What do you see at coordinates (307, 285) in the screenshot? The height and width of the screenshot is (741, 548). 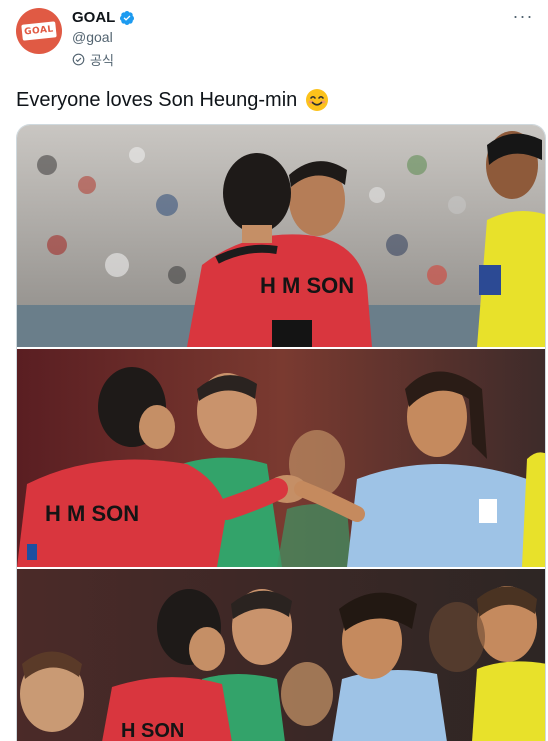 I see `photo-1-jersey-text: H M SON` at bounding box center [307, 285].